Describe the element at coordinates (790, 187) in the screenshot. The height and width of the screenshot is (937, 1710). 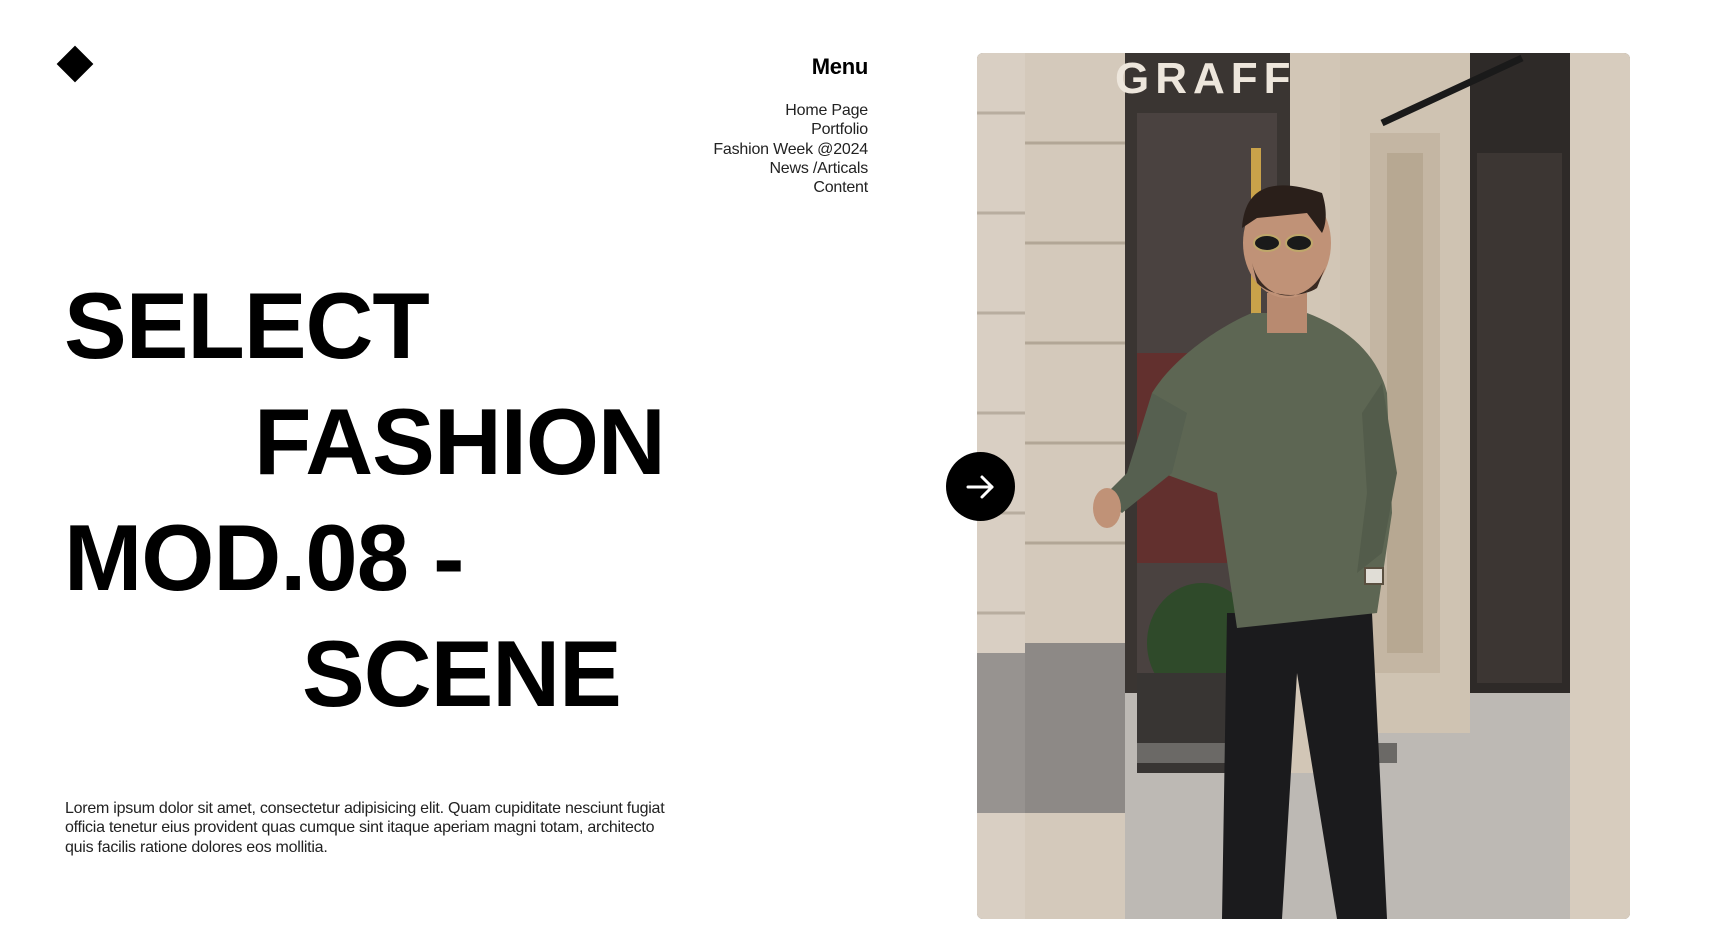
I see `menu-item-content: Content` at that location.